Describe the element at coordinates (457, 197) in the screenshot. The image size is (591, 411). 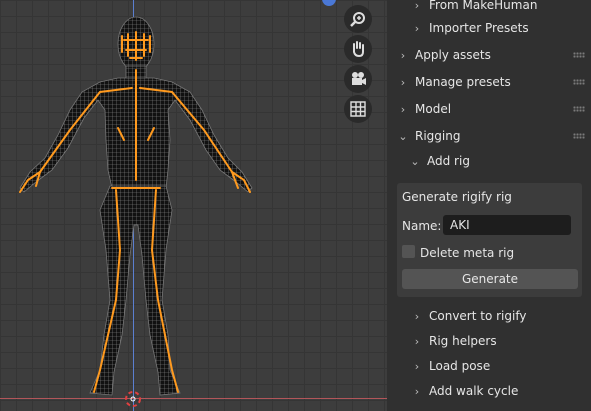
I see `generate-rigify-title: Generate rigify rig` at that location.